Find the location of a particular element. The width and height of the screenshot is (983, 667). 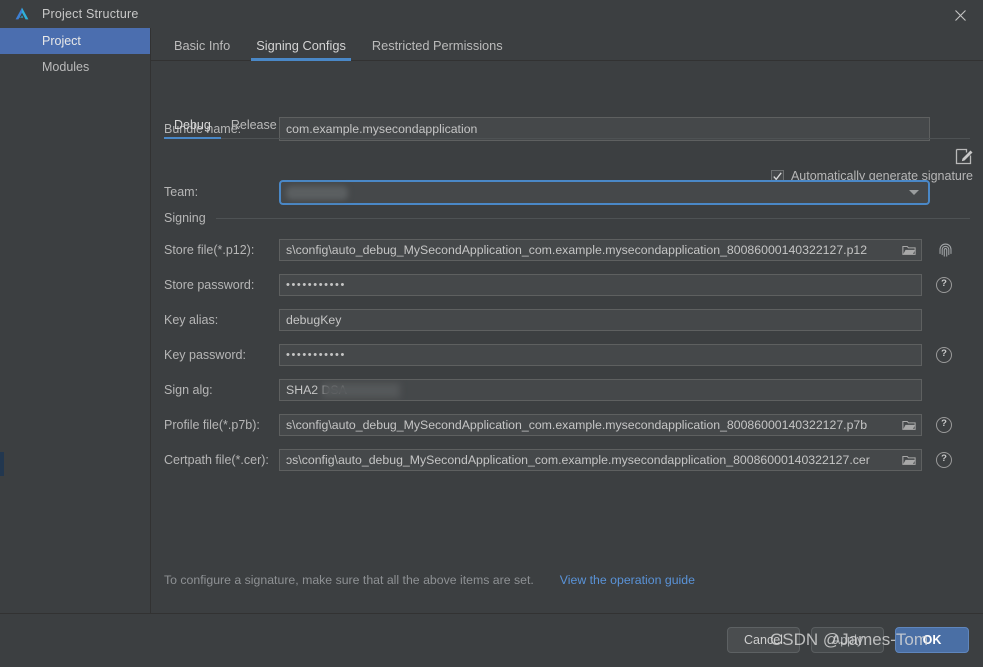

sign-alg-row: Sign alg: SHA2 DSA is located at coordinates (543, 390).